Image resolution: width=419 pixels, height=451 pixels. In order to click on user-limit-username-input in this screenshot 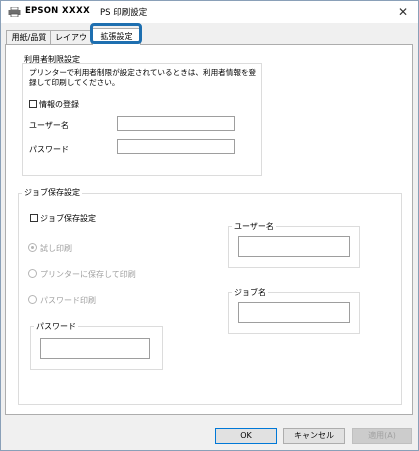, I will do `click(176, 123)`.